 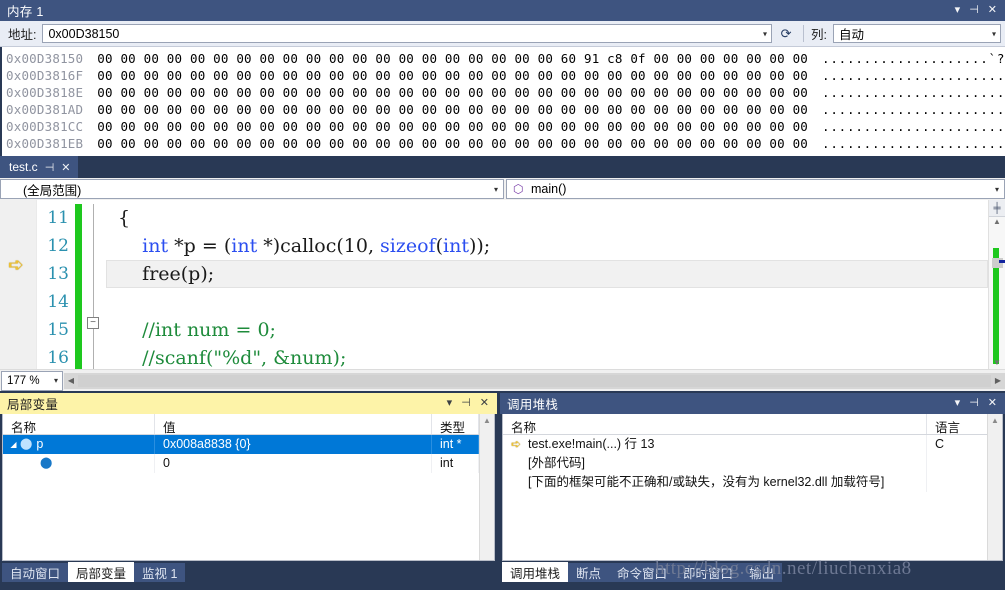 What do you see at coordinates (997, 299) in the screenshot?
I see `scrollbar-track` at bounding box center [997, 299].